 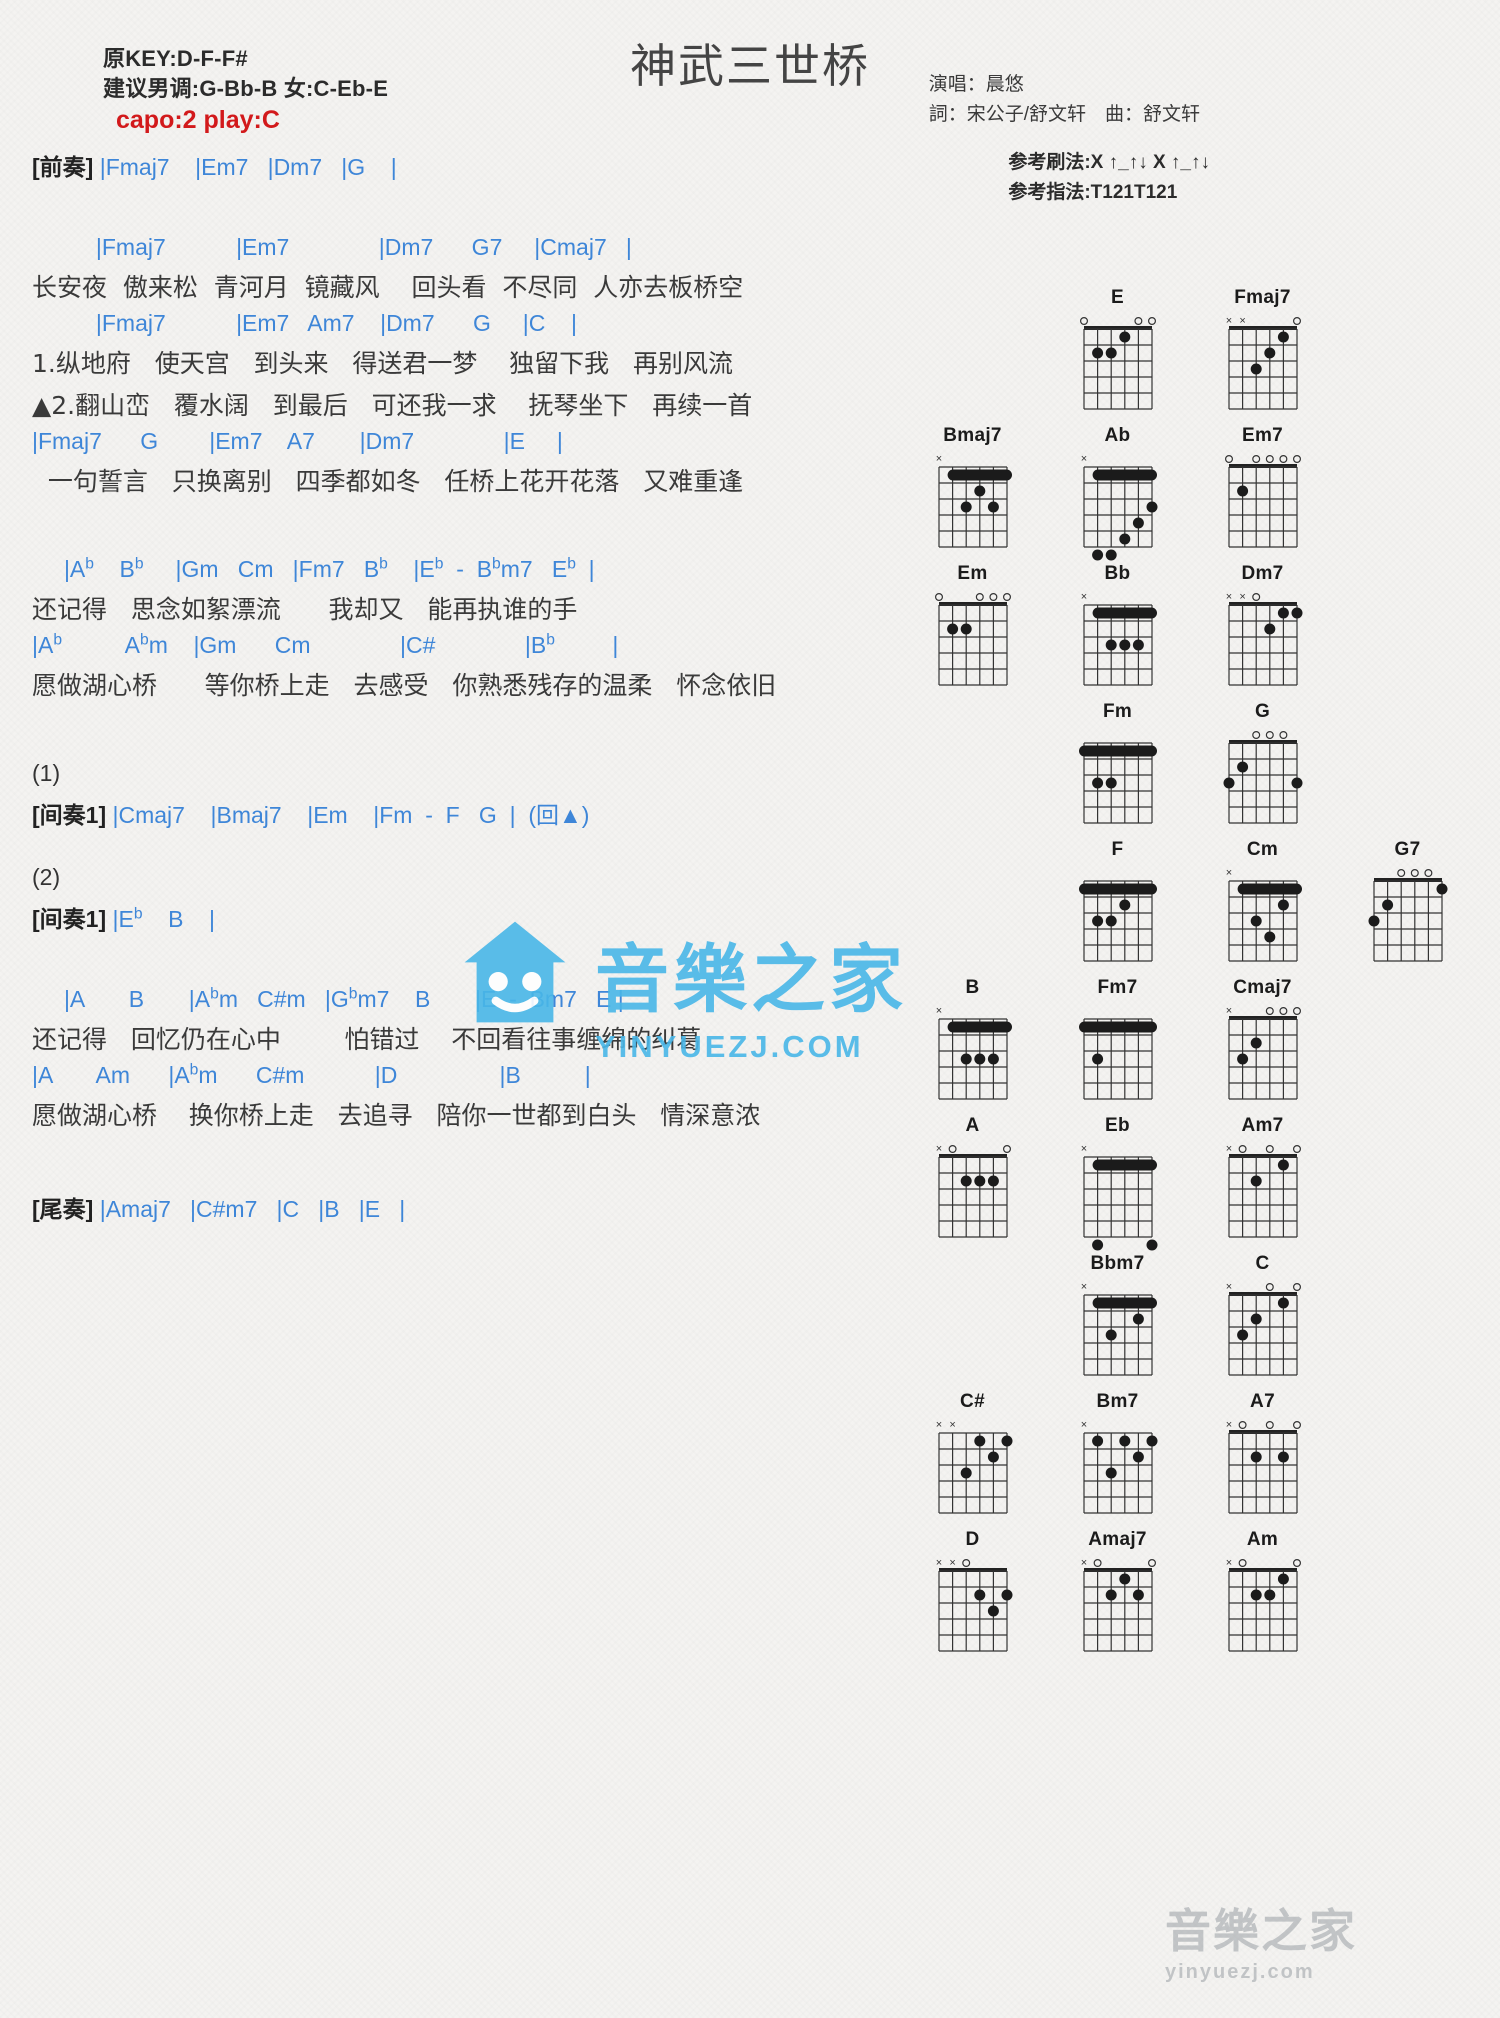 I want to click on chord-diagram-Am: Am ×, so click(x=1262, y=1596).